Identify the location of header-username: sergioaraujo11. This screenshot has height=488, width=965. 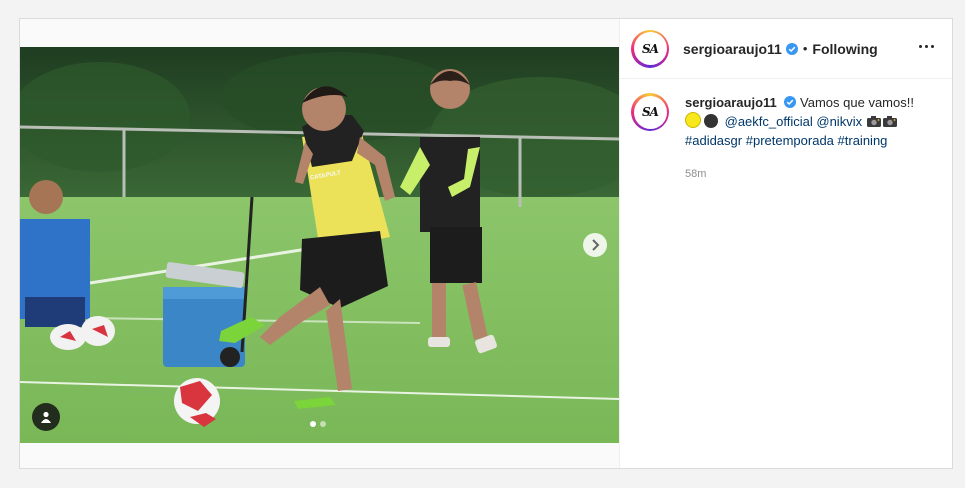
(732, 49).